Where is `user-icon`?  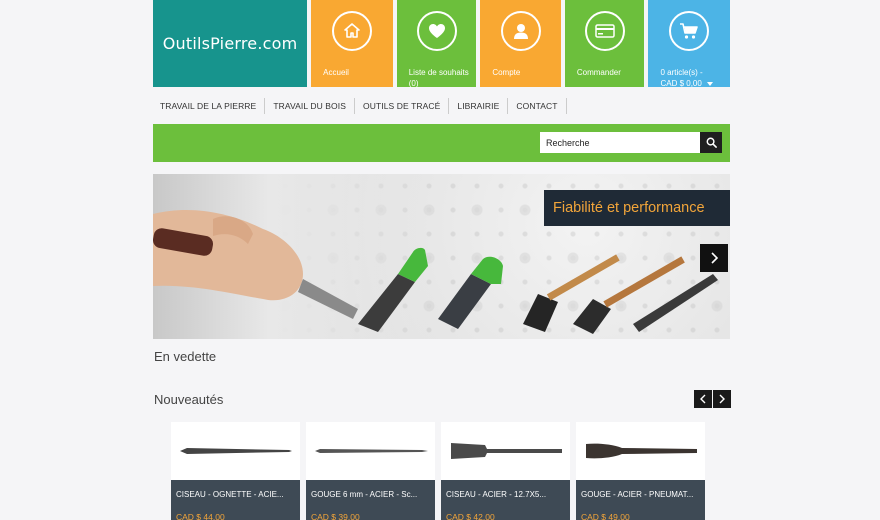 user-icon is located at coordinates (520, 31).